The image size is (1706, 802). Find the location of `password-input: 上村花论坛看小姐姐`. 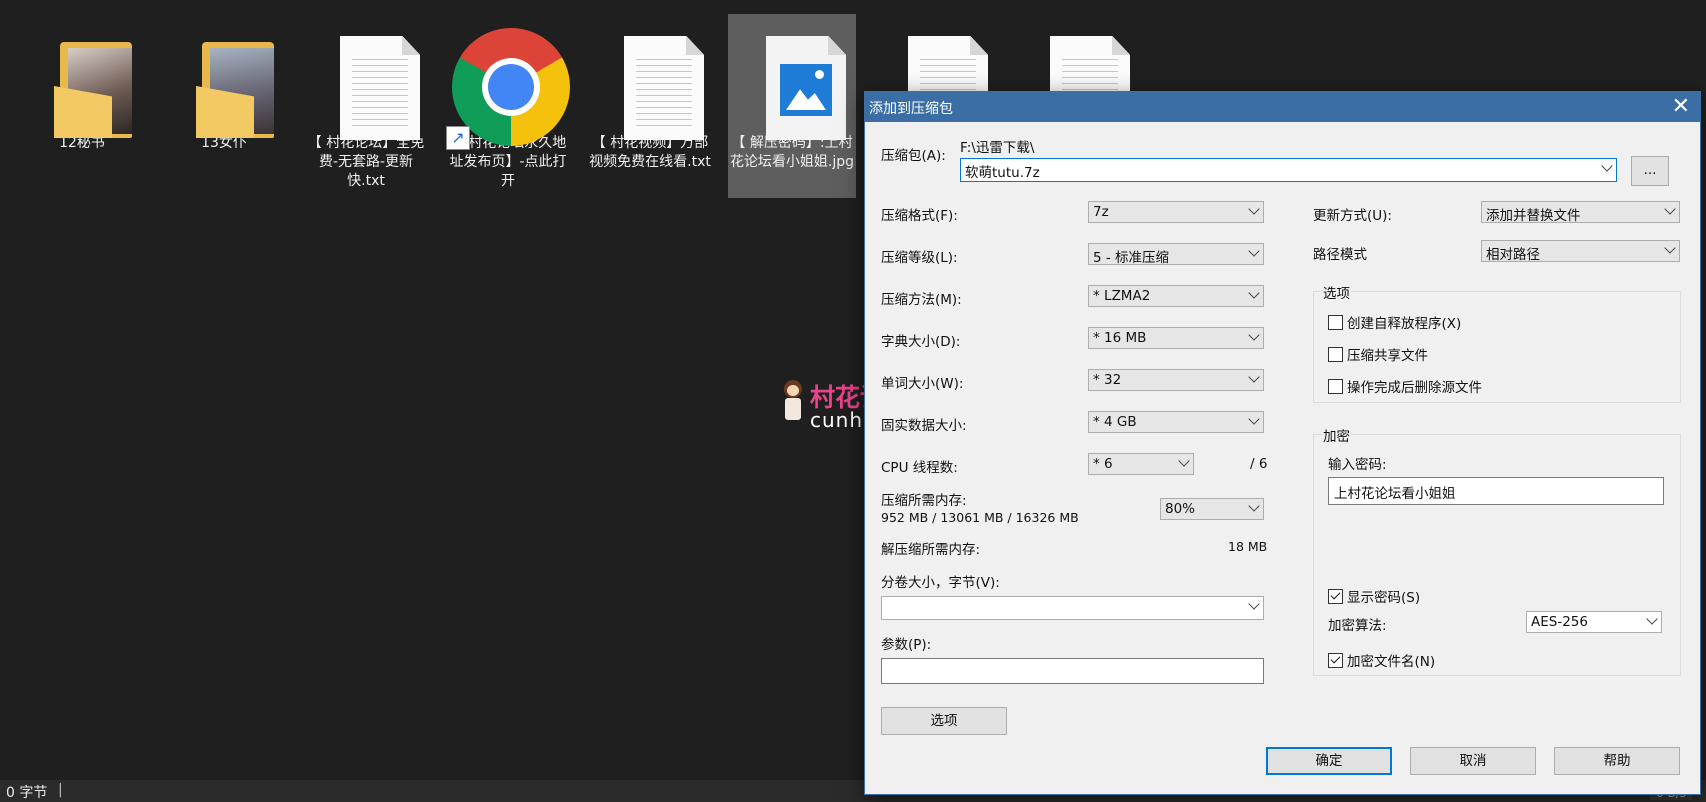

password-input: 上村花论坛看小姐姐 is located at coordinates (1496, 491).